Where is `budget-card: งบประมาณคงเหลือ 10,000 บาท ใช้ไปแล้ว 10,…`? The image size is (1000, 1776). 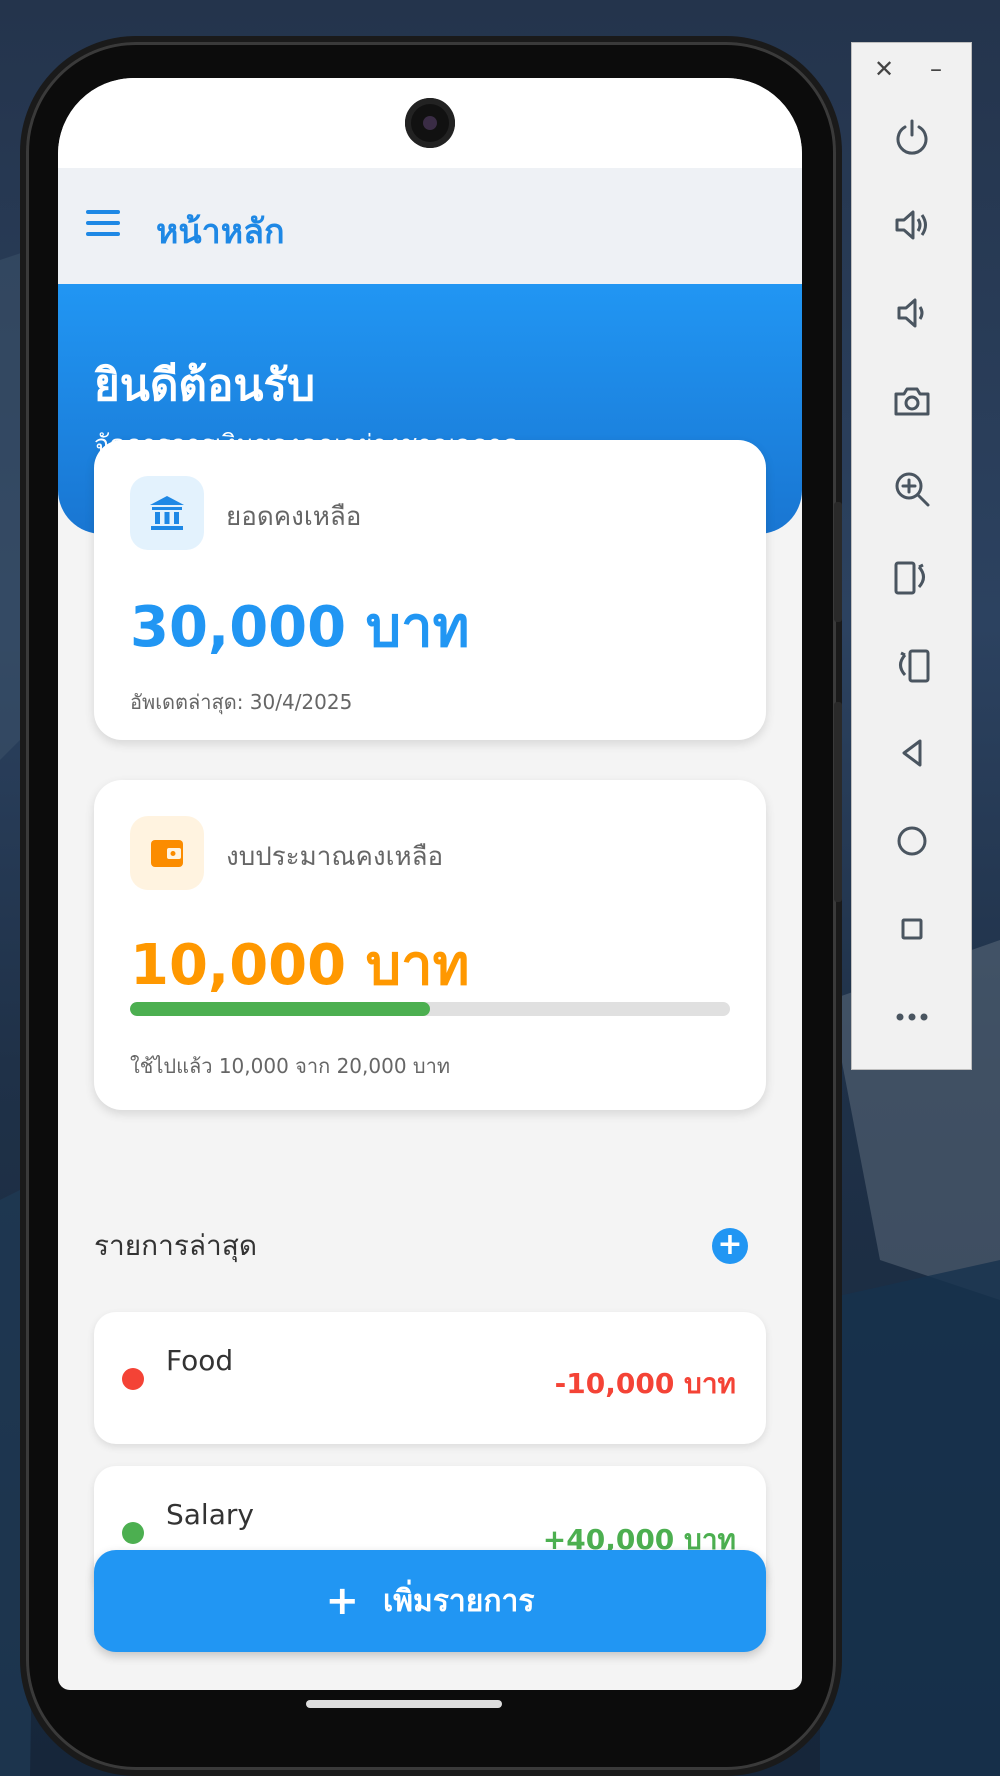
budget-card: งบประมาณคงเหลือ 10,000 บาท ใช้ไปแล้ว 10,… is located at coordinates (430, 945).